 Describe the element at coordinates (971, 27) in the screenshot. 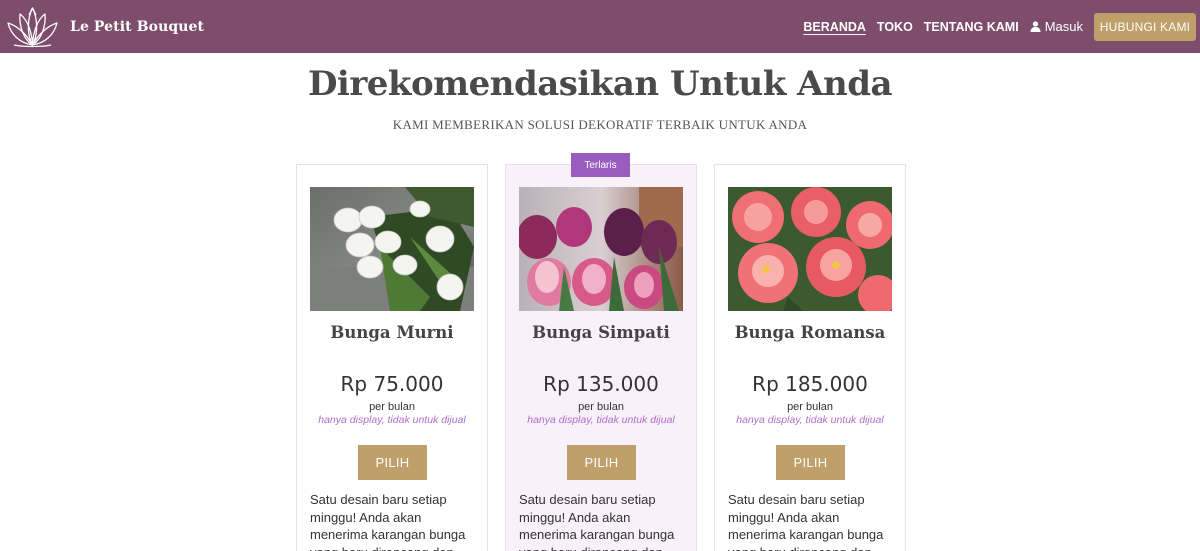

I see `nav-link-tentang-kami: TENTANG KAMI` at that location.